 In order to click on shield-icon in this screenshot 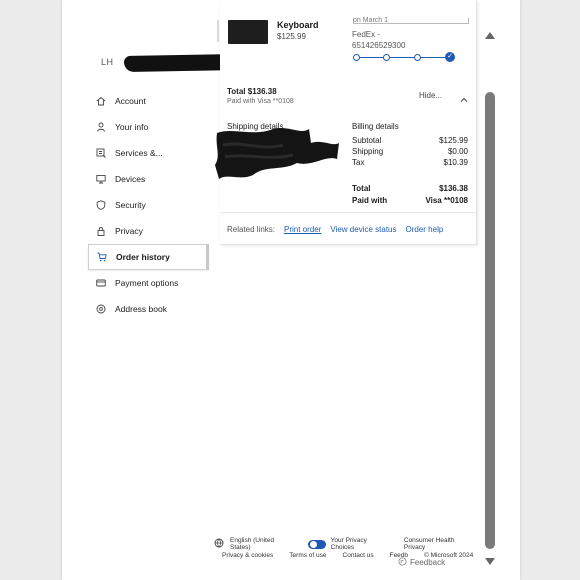, I will do `click(101, 205)`.